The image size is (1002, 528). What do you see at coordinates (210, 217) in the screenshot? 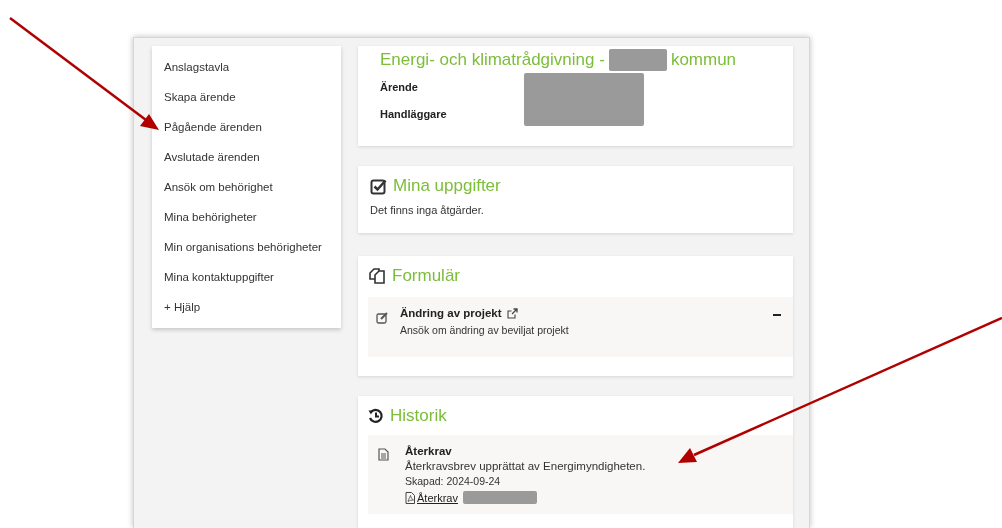
I see `sidebar-link: Mina behörigheter` at bounding box center [210, 217].